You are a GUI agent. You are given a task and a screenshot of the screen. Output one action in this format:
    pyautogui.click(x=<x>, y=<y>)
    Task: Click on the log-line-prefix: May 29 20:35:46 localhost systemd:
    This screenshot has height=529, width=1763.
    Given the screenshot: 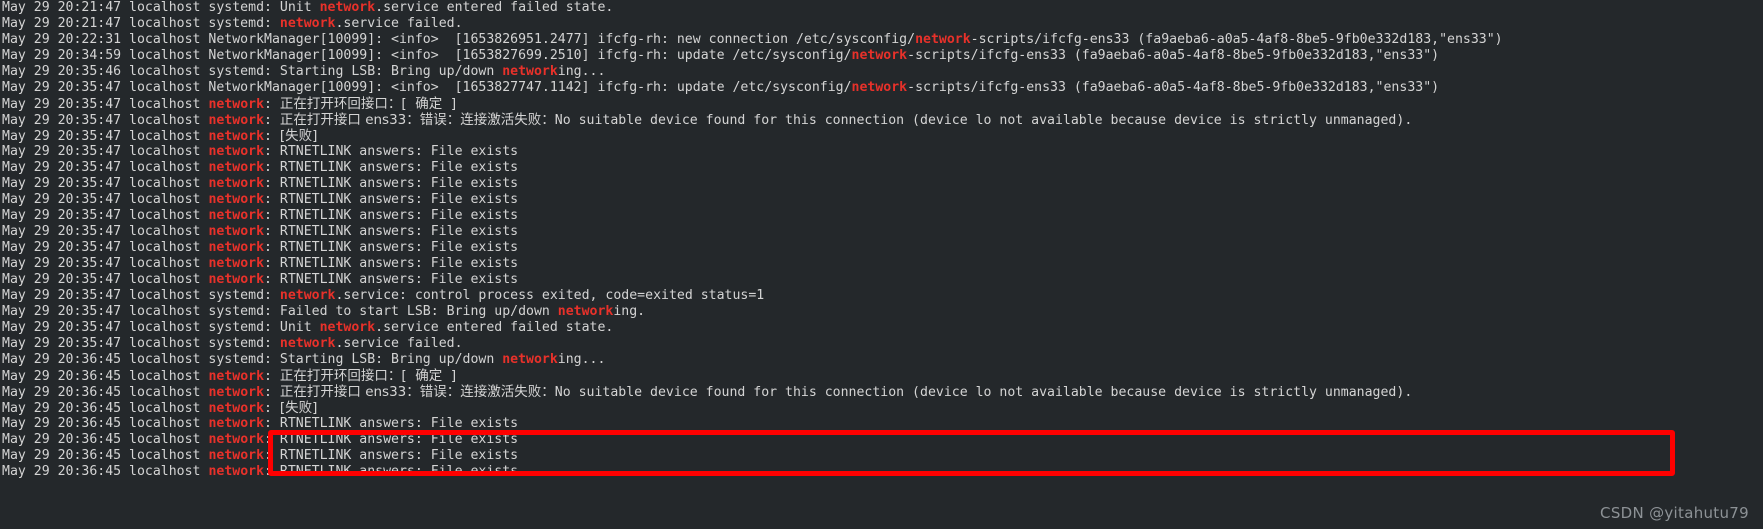 What is the action you would take?
    pyautogui.click(x=137, y=71)
    